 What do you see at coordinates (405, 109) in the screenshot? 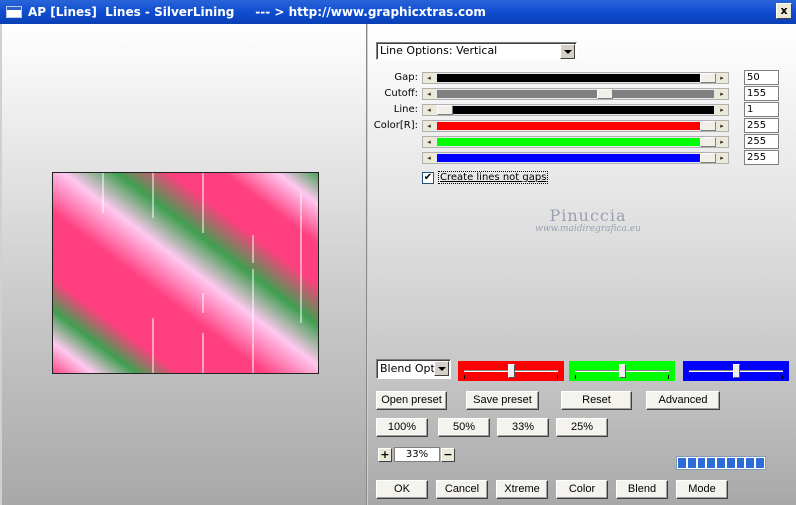
I see `slider-label: Line:` at bounding box center [405, 109].